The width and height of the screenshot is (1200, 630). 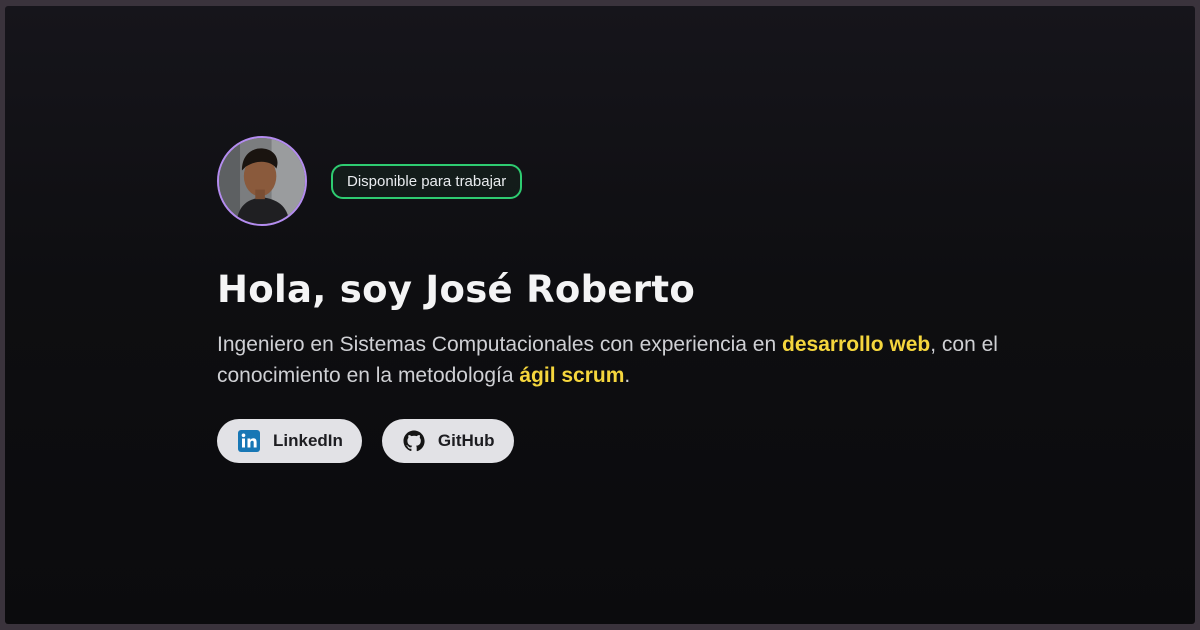 What do you see at coordinates (414, 441) in the screenshot?
I see `github-icon` at bounding box center [414, 441].